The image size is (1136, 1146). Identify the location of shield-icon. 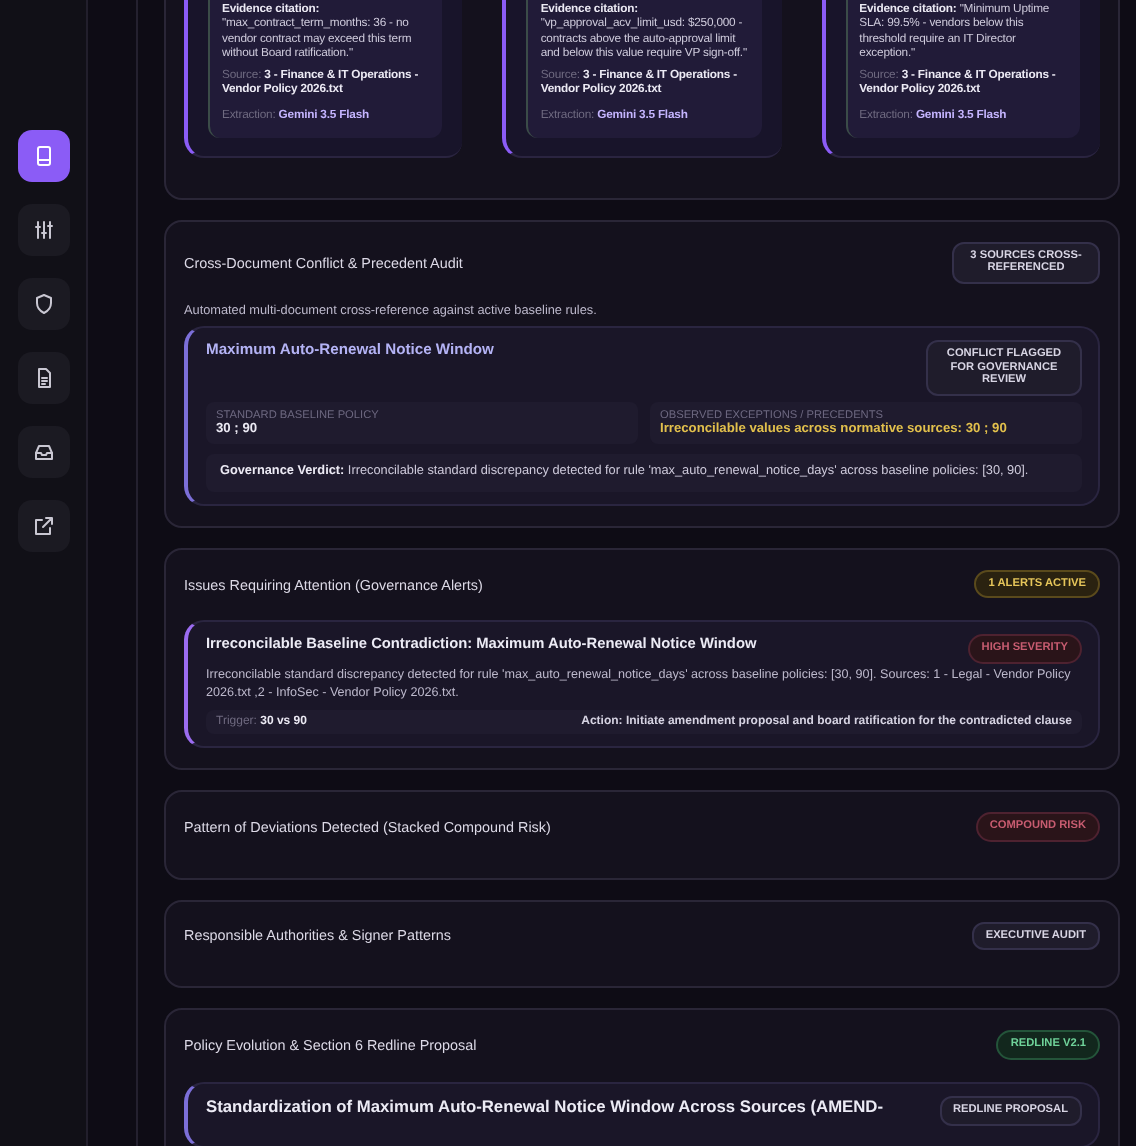
(43, 304).